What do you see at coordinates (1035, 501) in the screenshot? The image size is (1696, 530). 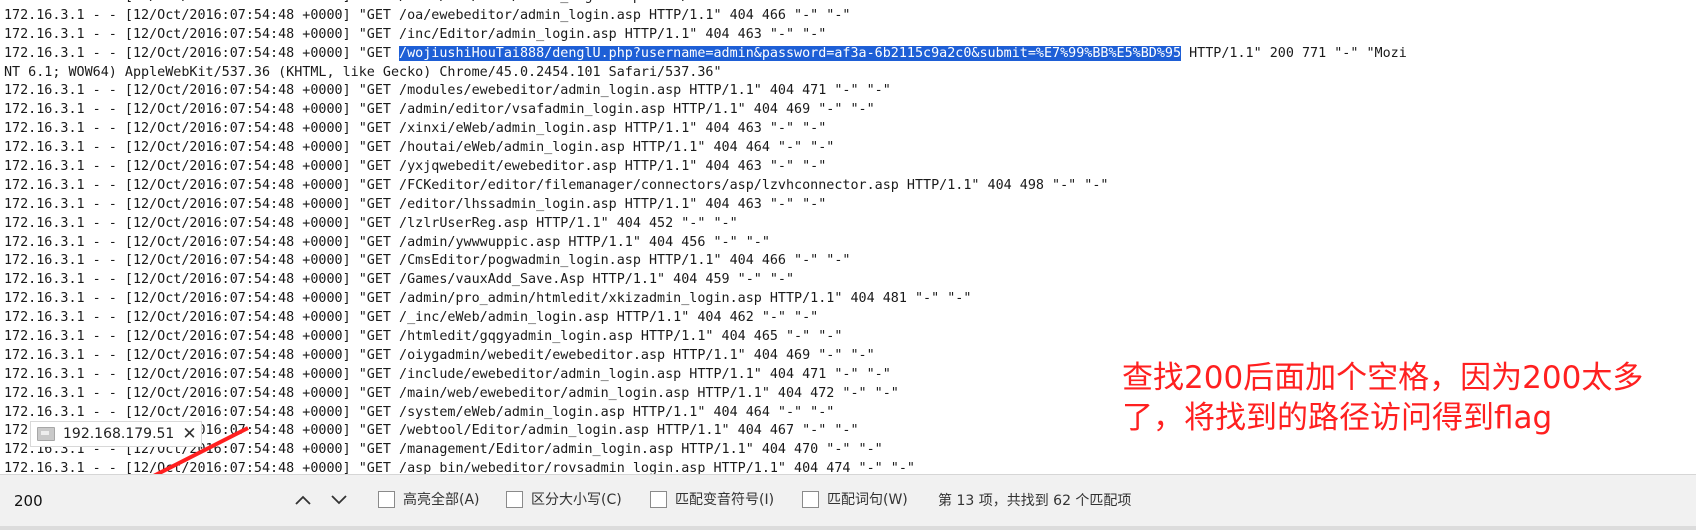 I see `find-status: 第 13 项，共找到 62 个匹配项` at bounding box center [1035, 501].